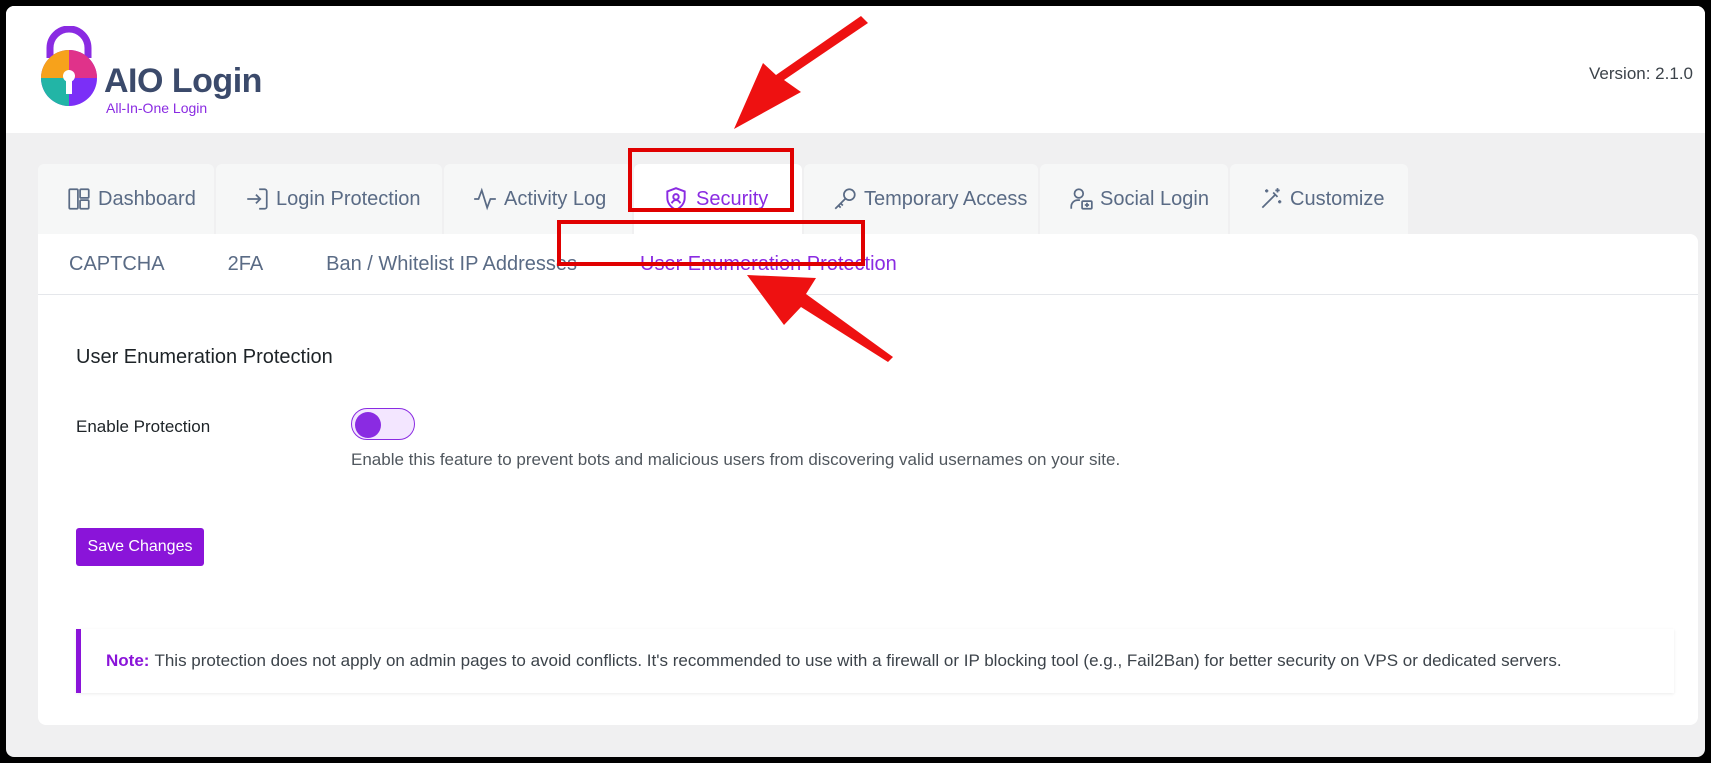 Image resolution: width=1711 pixels, height=763 pixels. What do you see at coordinates (801, 72) in the screenshot?
I see `arrow-down-icon` at bounding box center [801, 72].